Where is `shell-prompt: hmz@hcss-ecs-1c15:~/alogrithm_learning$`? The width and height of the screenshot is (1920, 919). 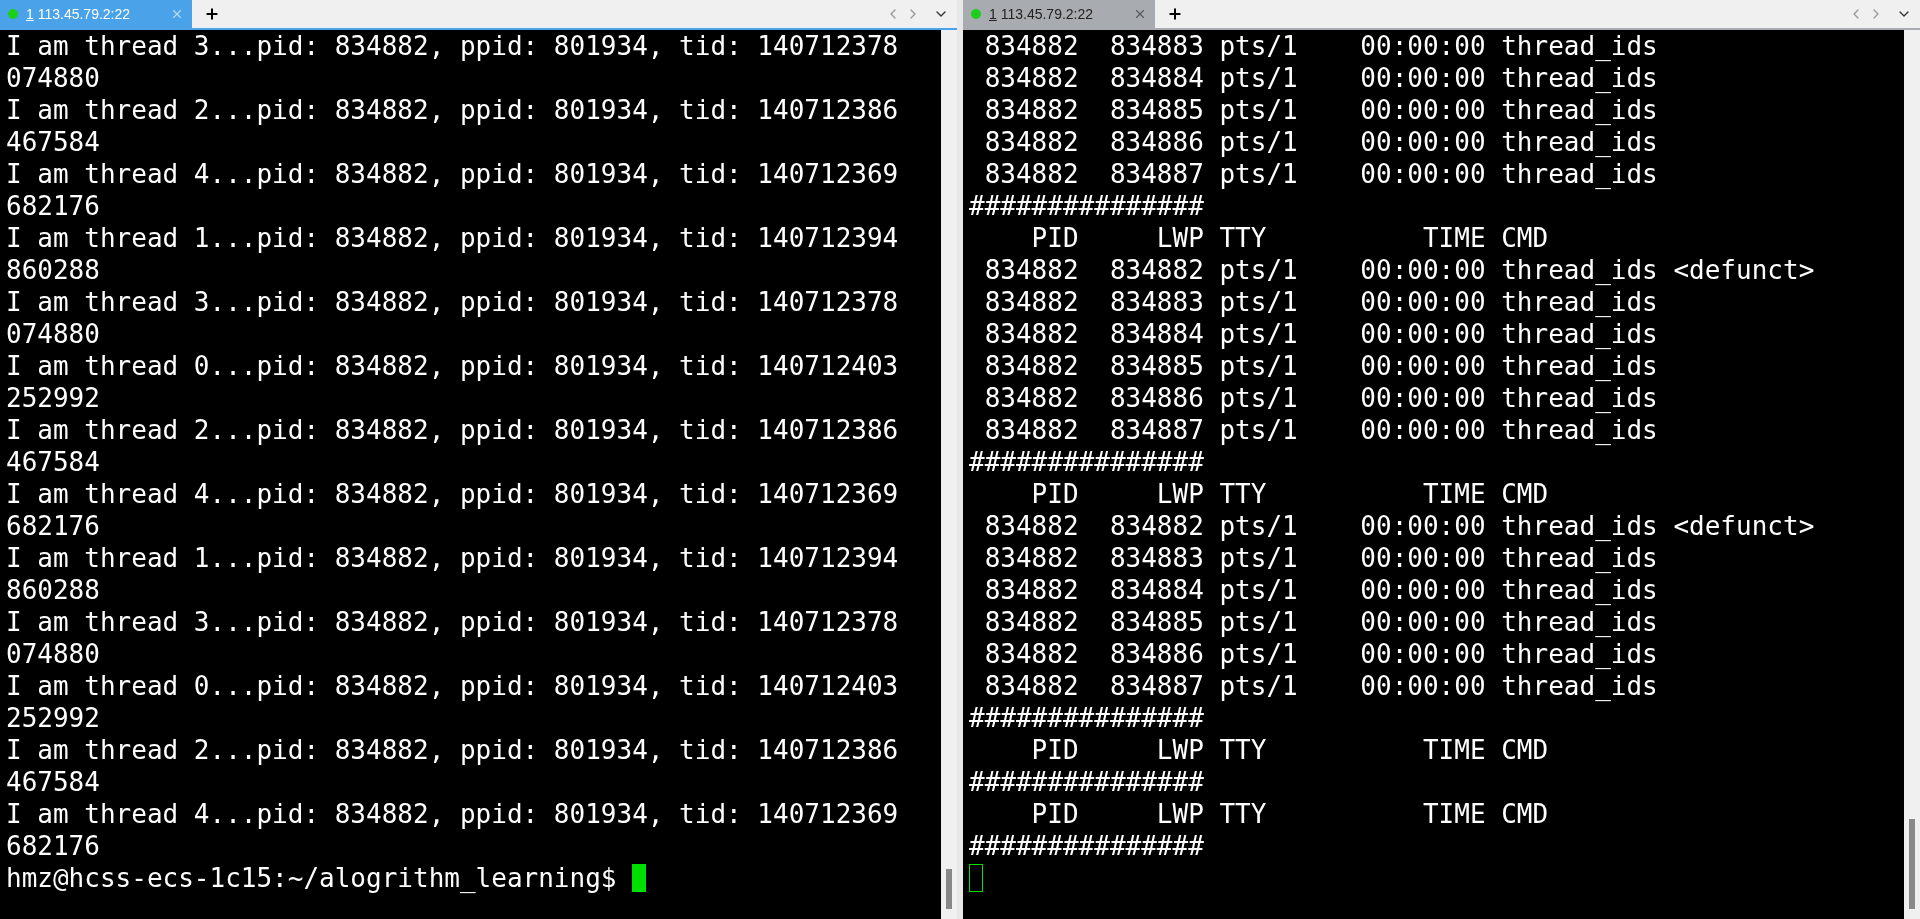 shell-prompt: hmz@hcss-ecs-1c15:~/alogrithm_learning$ is located at coordinates (312, 878).